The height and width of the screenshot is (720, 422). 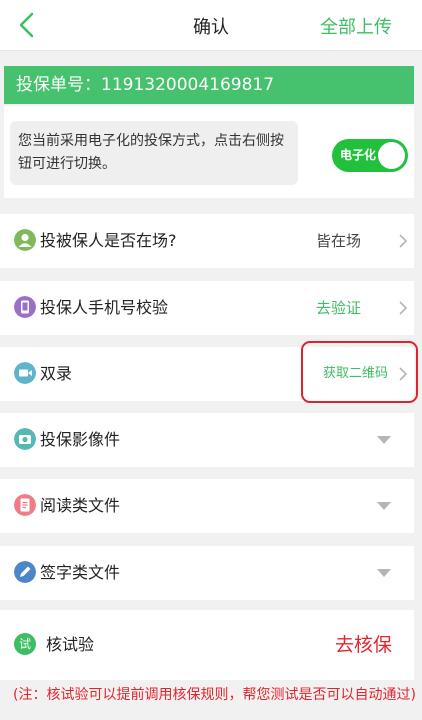 I want to click on toggle-knob, so click(x=391, y=155).